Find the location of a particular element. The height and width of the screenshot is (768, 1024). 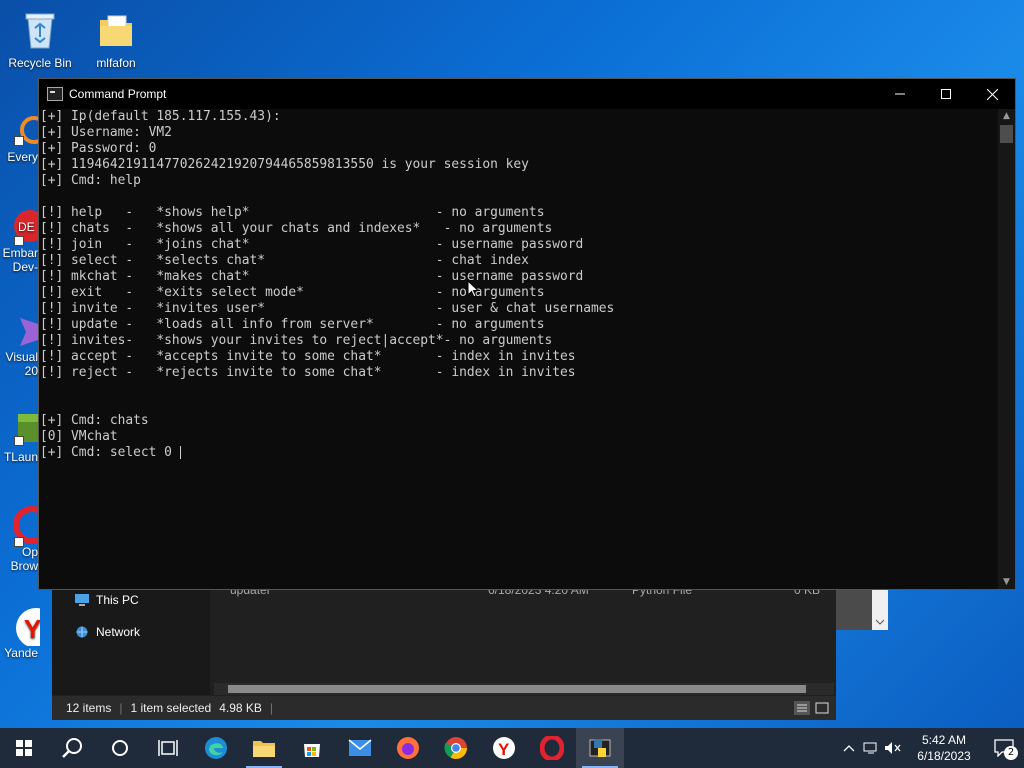

partial-label: Yande is located at coordinates (21, 653).